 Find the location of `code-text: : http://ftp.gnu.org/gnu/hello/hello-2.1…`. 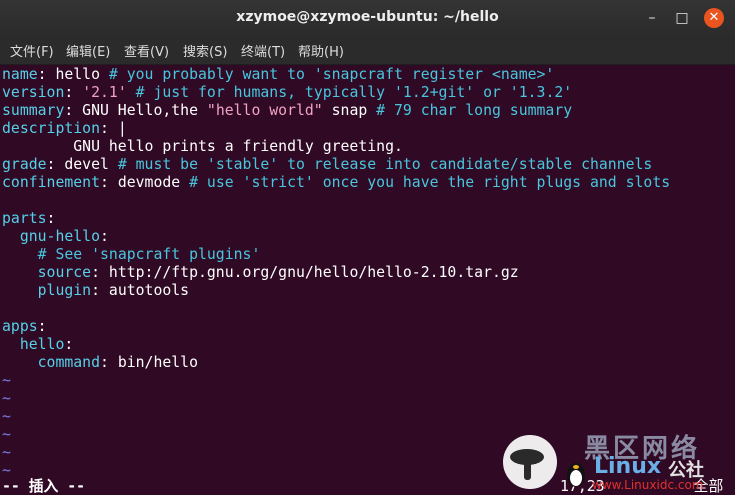

code-text: : http://ftp.gnu.org/gnu/hello/hello-2.1… is located at coordinates (305, 272).